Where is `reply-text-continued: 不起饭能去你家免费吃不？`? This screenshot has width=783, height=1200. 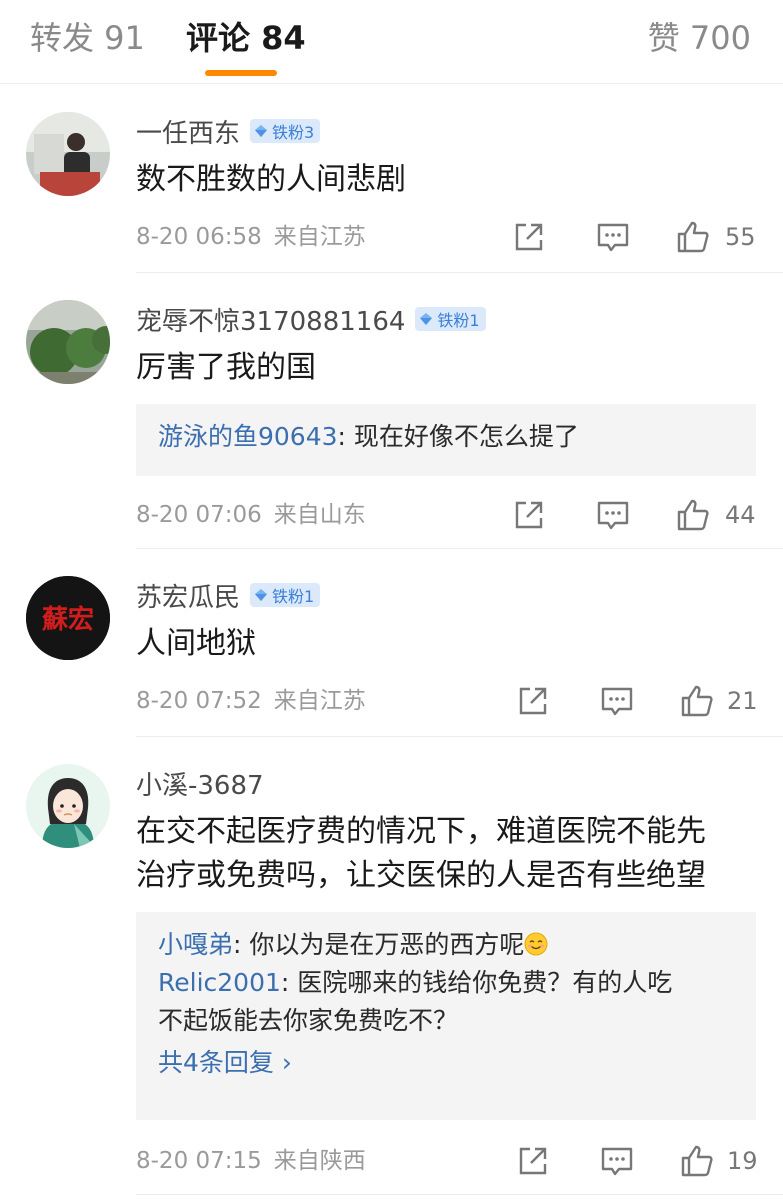
reply-text-continued: 不起饭能去你家免费吃不？ is located at coordinates (308, 1020).